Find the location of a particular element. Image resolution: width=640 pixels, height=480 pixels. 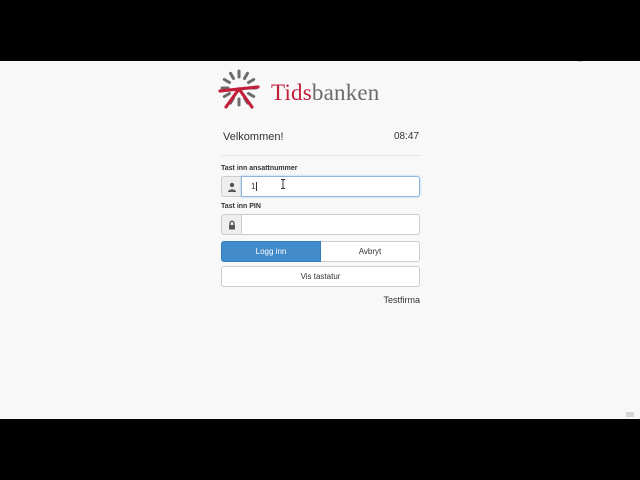

text-caret is located at coordinates (257, 187).